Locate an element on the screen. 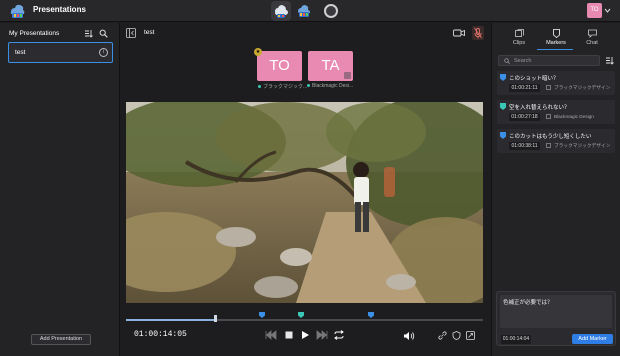  add-marker-button: Add Marker is located at coordinates (592, 339).